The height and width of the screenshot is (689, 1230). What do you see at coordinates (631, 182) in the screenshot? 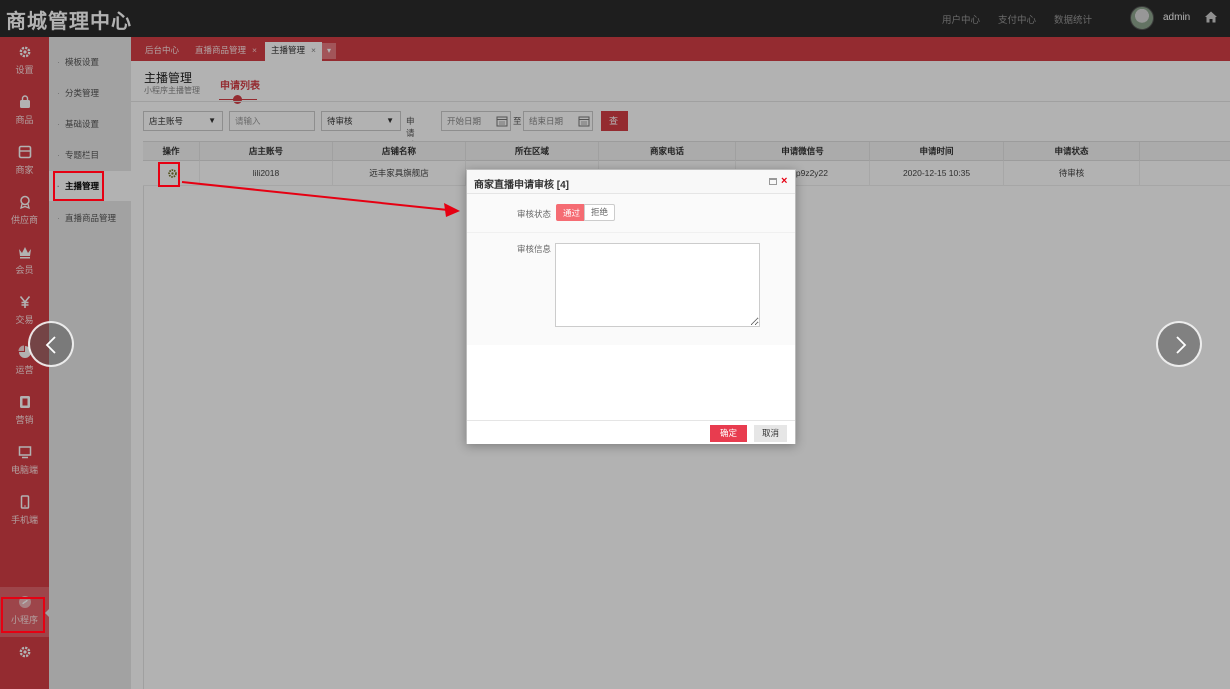
I see `dialog-header: 商家直播申请审核 [4] ×` at bounding box center [631, 182].